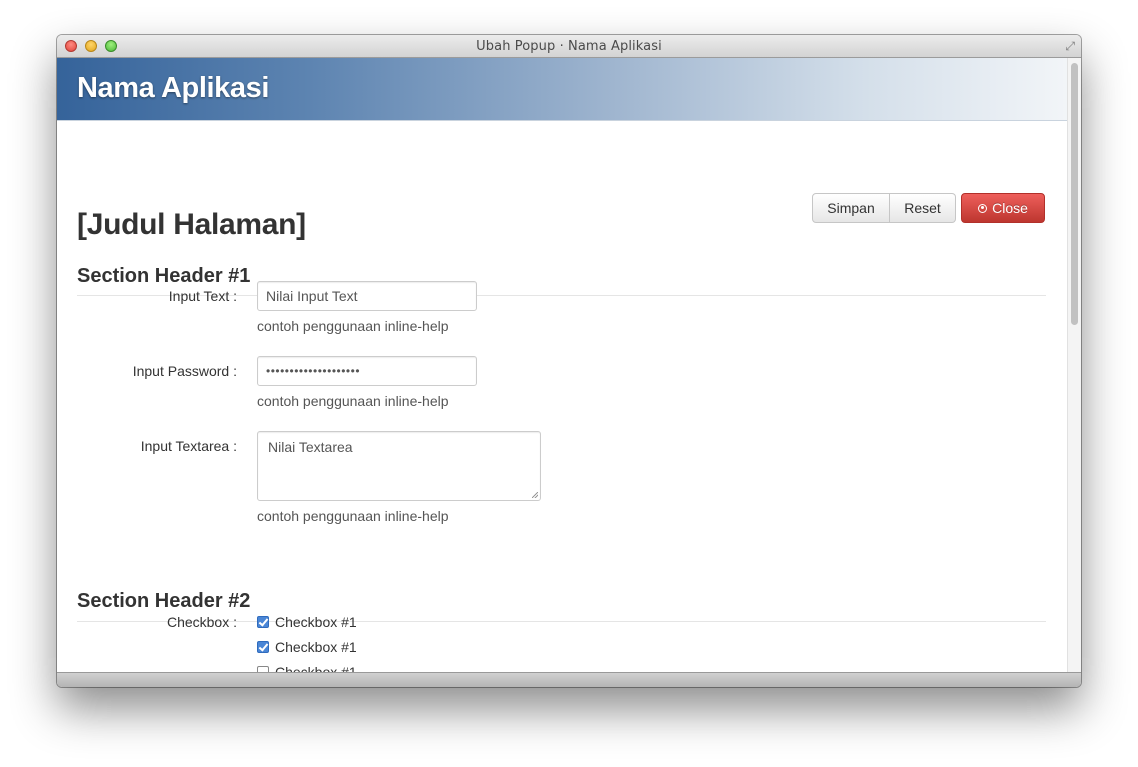  What do you see at coordinates (399, 466) in the screenshot?
I see `textarea-field: Nilai Textarea` at bounding box center [399, 466].